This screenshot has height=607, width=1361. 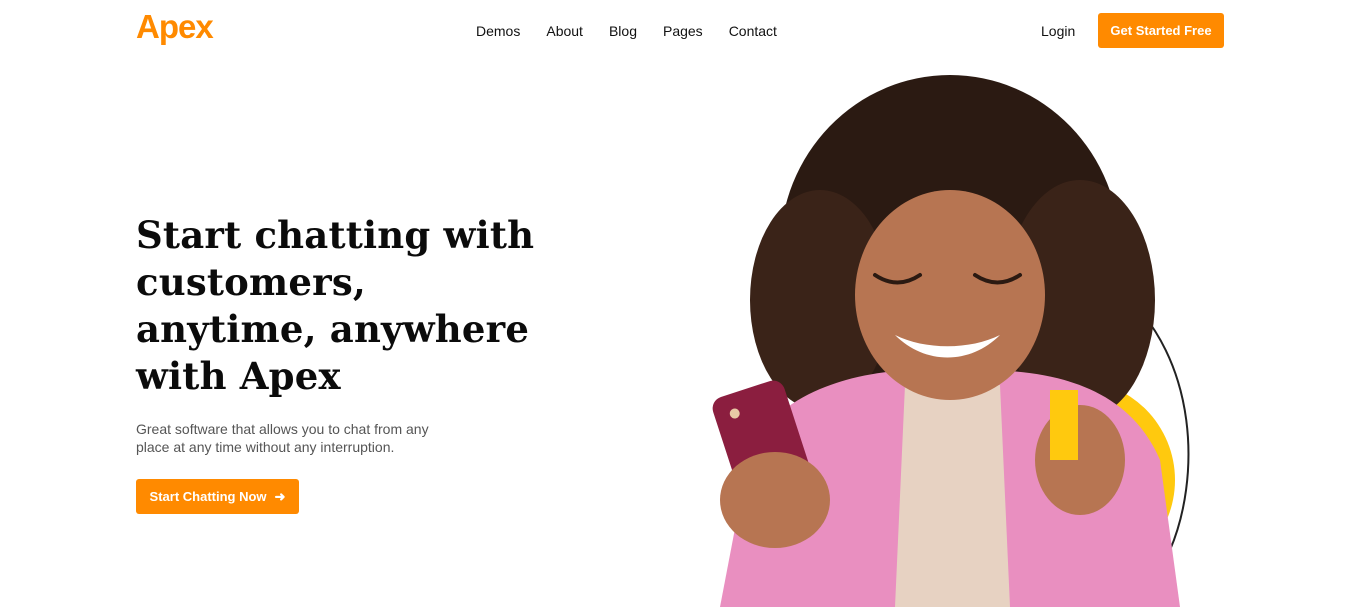 What do you see at coordinates (623, 31) in the screenshot?
I see `nav-item-blog: Blog` at bounding box center [623, 31].